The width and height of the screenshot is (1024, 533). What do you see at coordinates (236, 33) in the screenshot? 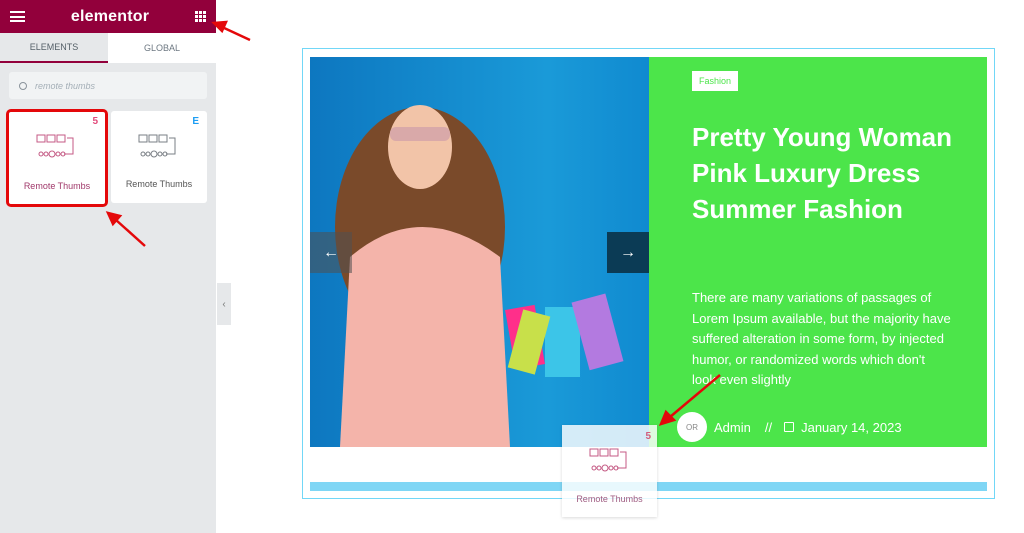
I see `arrow-to-grid-icon` at bounding box center [236, 33].